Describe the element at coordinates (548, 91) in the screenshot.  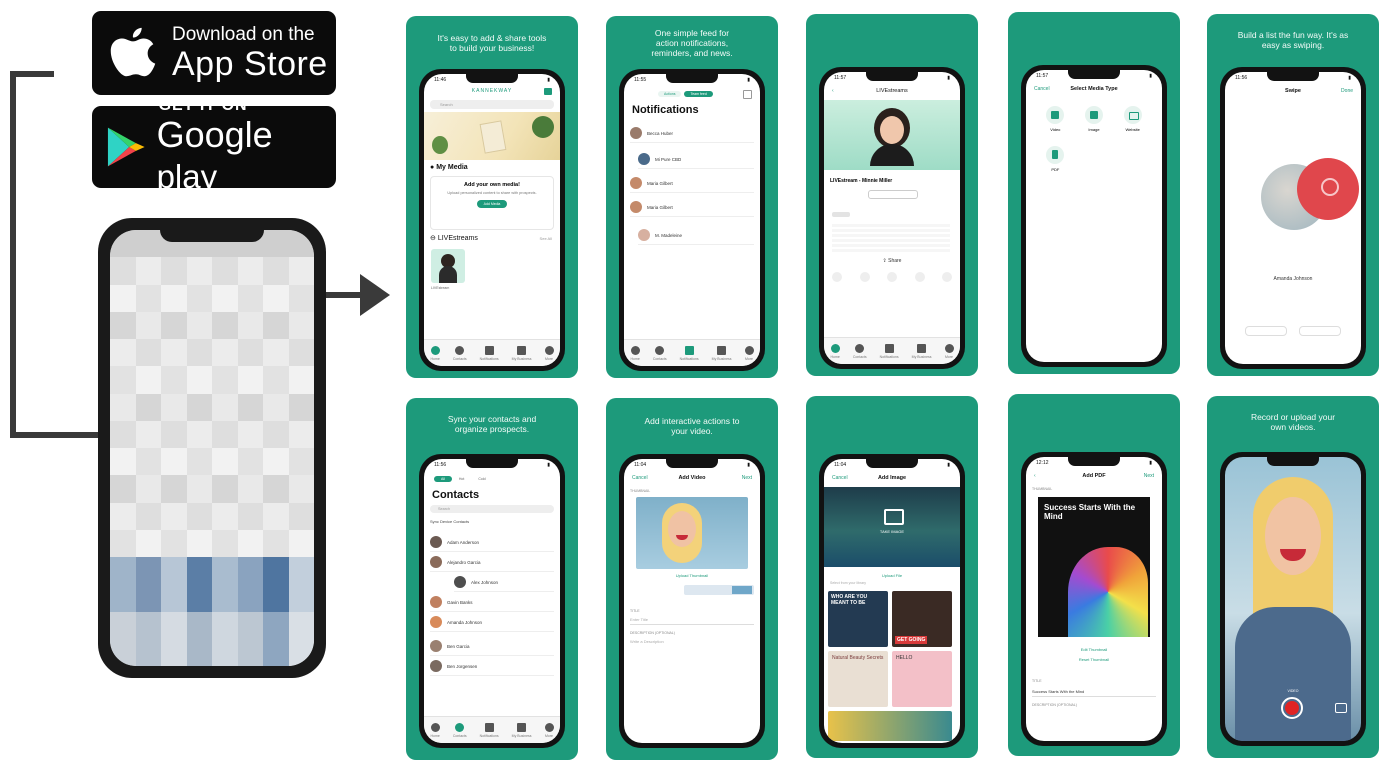
I see `media-icon` at that location.